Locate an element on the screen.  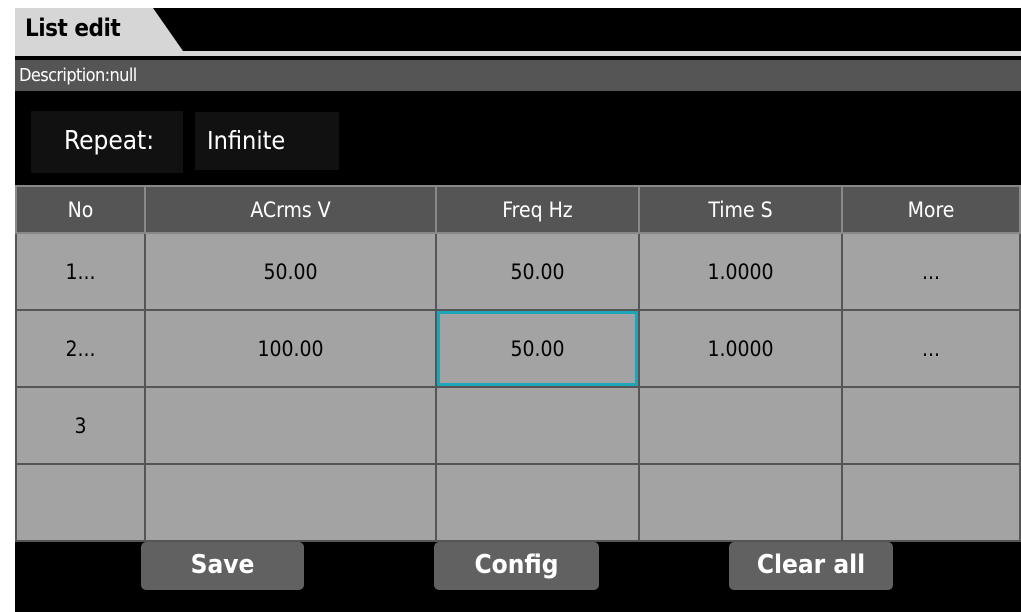
cell-acrms: 50.00 is located at coordinates (290, 271).